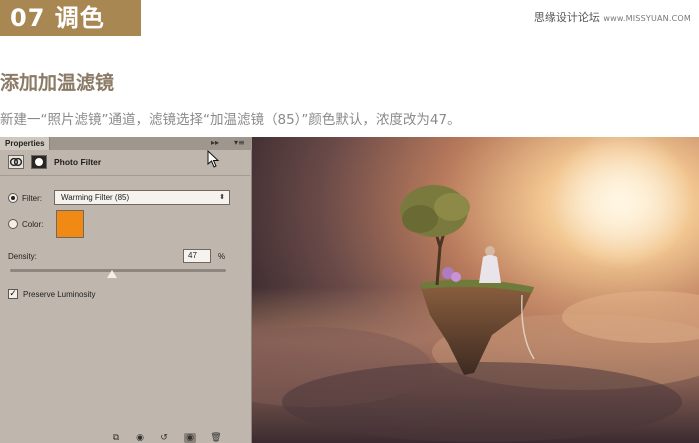 This screenshot has width=699, height=443. I want to click on color-swatch, so click(70, 224).